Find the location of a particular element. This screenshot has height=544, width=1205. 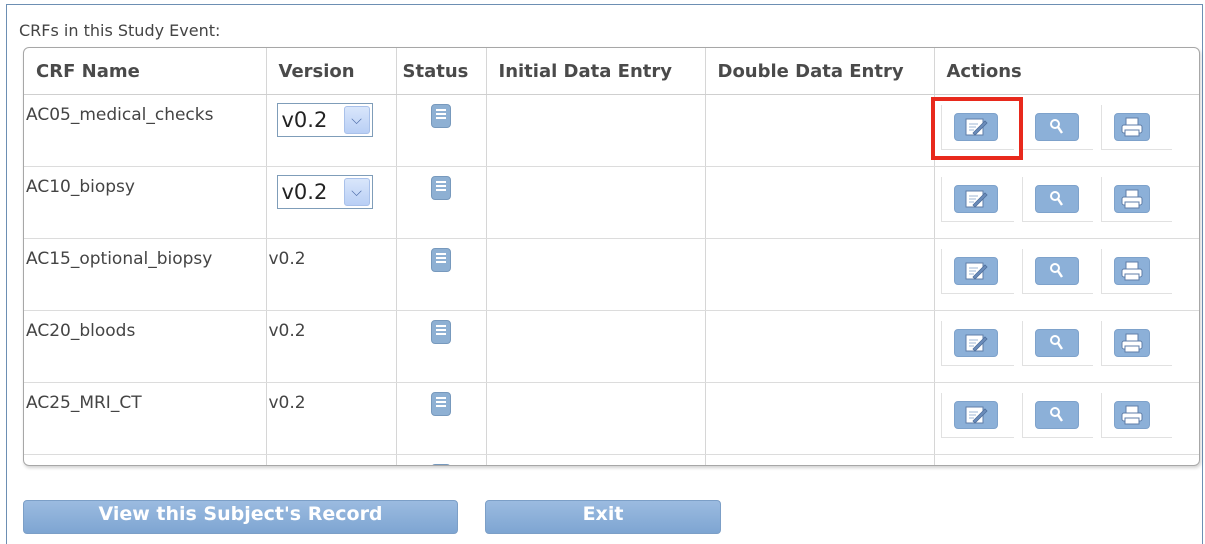

crf-name: AC10_biopsy is located at coordinates (80, 187).